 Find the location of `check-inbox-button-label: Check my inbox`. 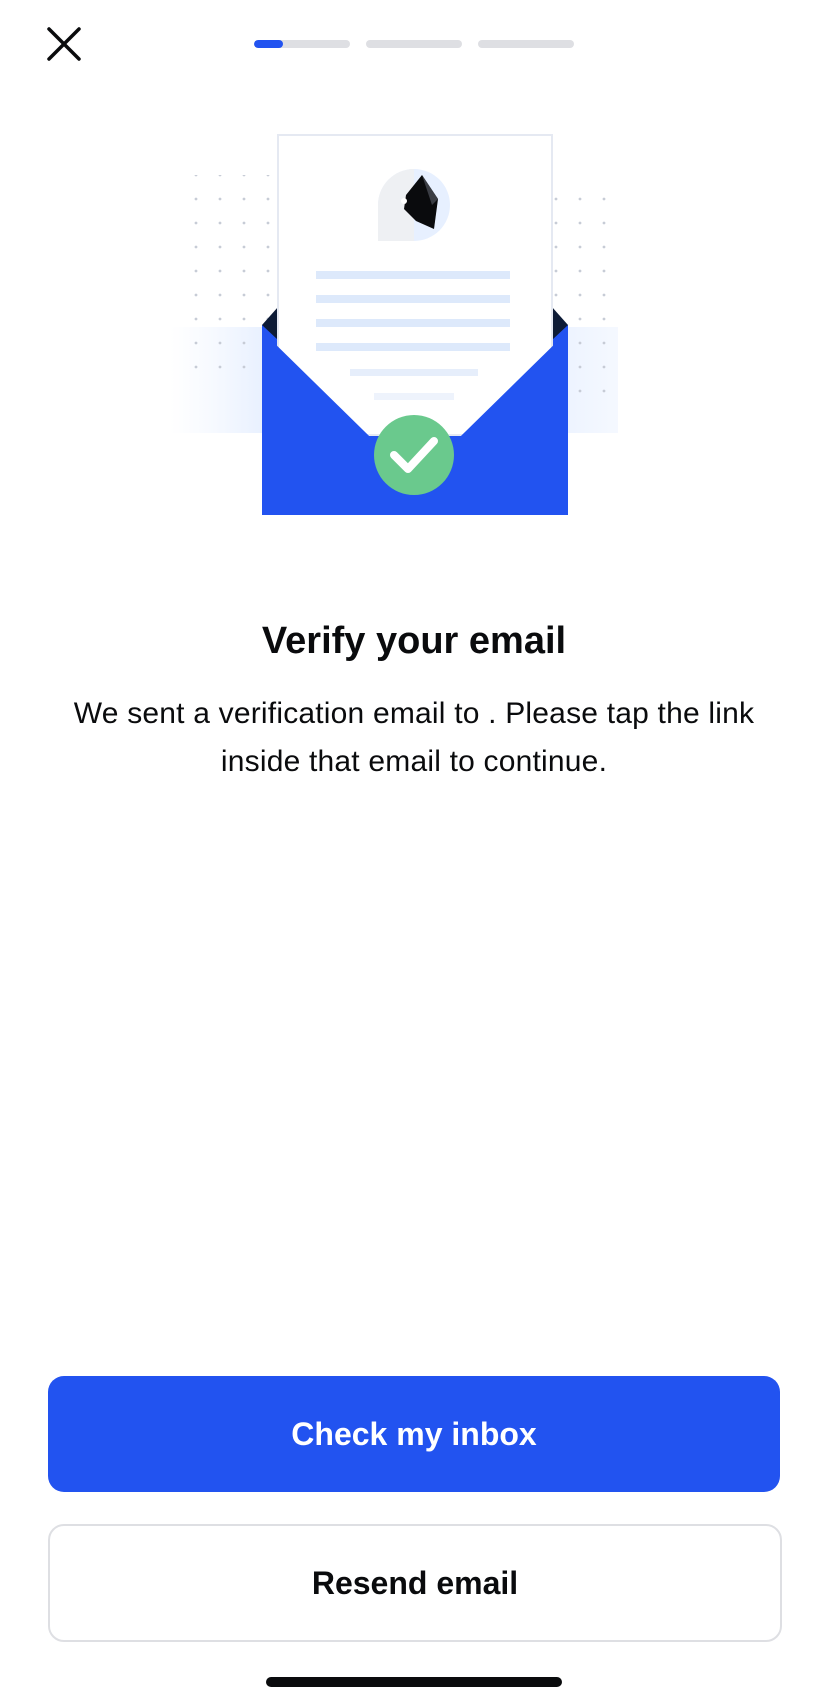

check-inbox-button-label: Check my inbox is located at coordinates (414, 1433).